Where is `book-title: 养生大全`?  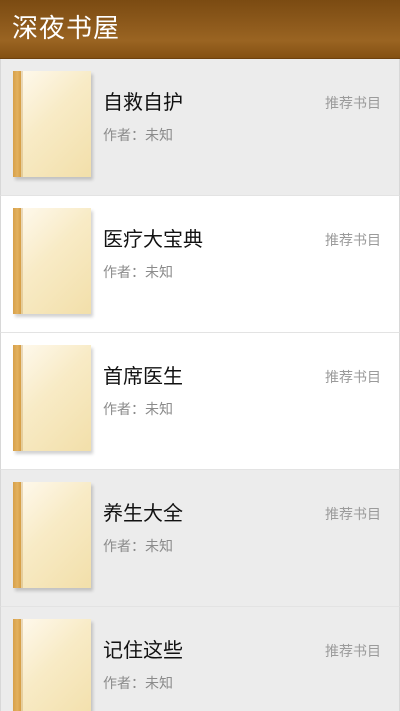 book-title: 养生大全 is located at coordinates (143, 513).